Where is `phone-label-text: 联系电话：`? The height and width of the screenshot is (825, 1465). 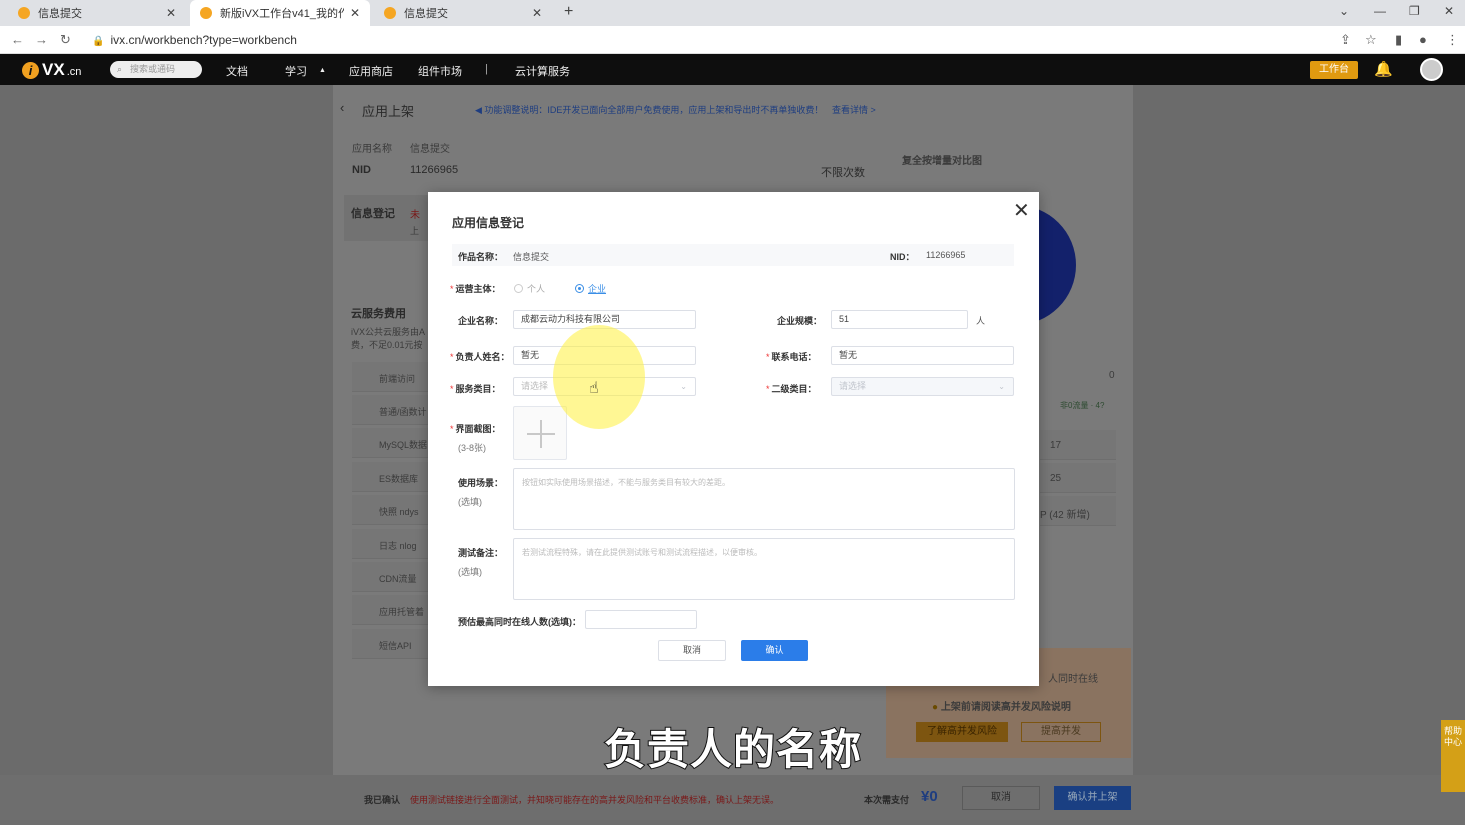
phone-label-text: 联系电话： is located at coordinates (794, 357).